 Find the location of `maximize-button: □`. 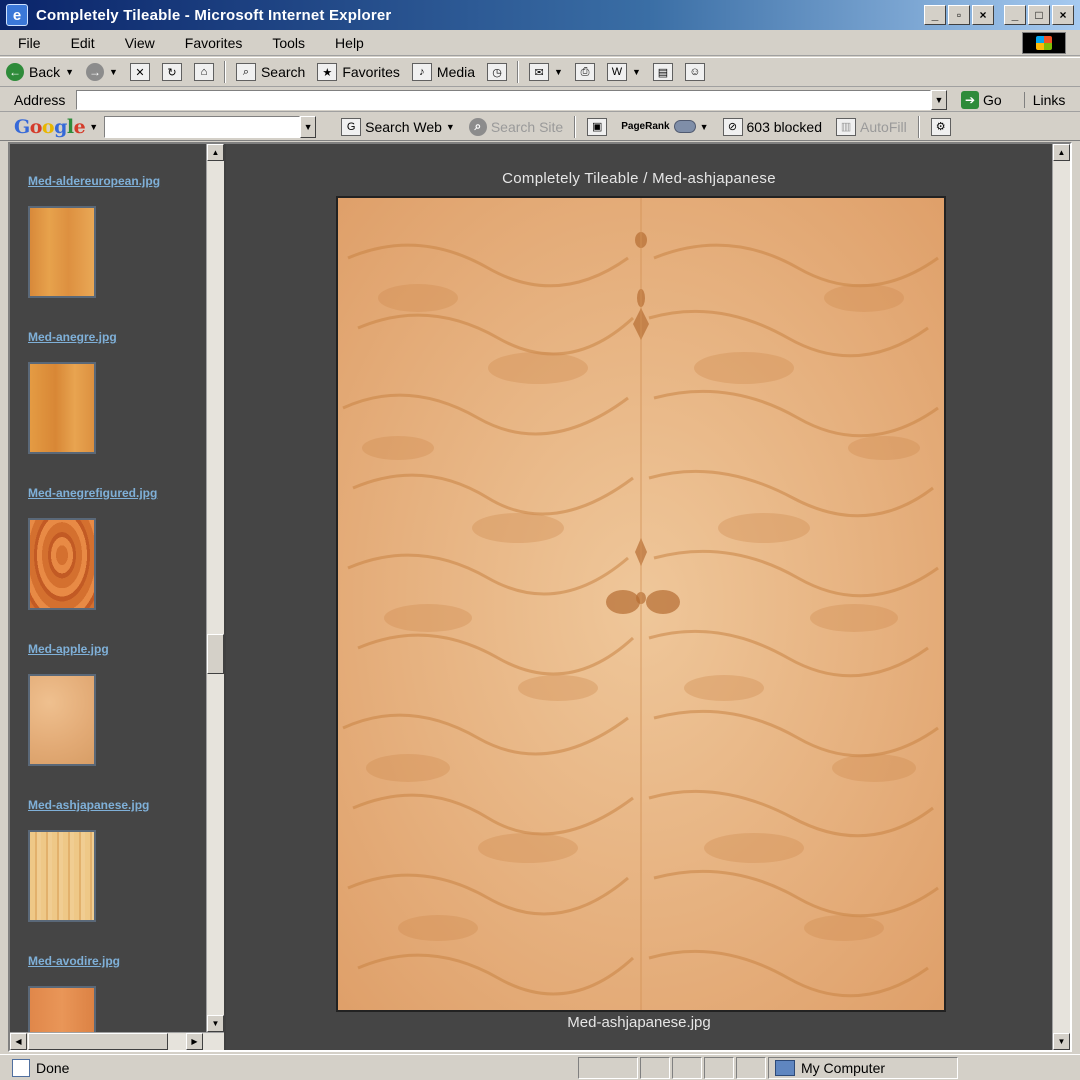

maximize-button: □ is located at coordinates (1039, 15).